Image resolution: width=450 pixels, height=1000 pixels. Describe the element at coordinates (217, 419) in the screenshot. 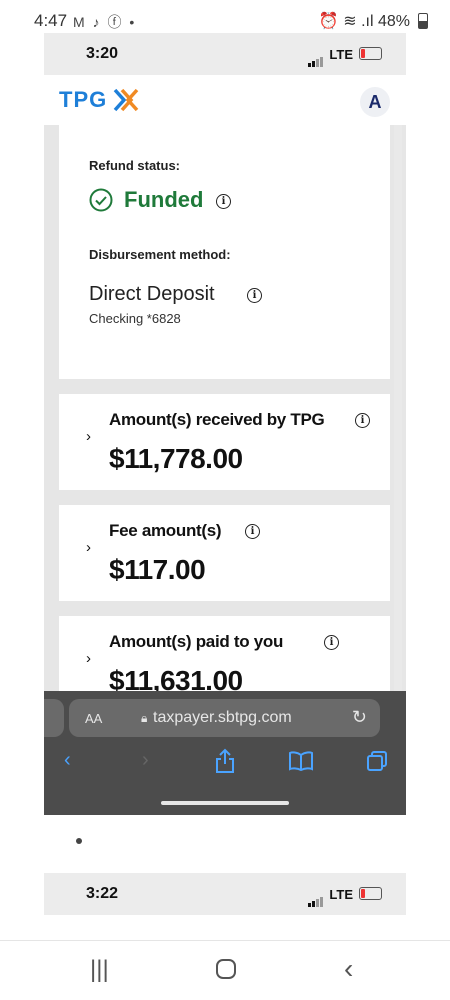

I see `amount-label: Amount(s) received by TPG` at that location.